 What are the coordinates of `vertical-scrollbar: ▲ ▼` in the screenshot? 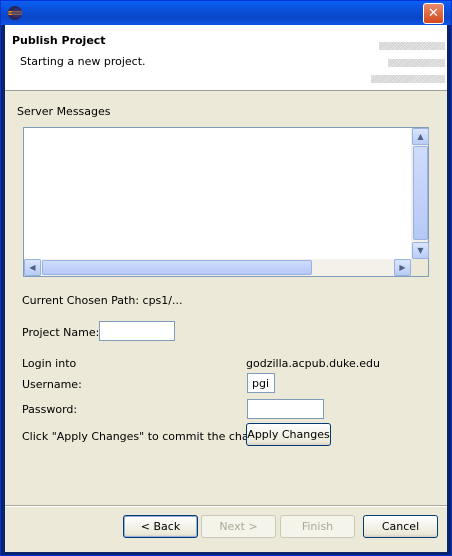 It's located at (420, 193).